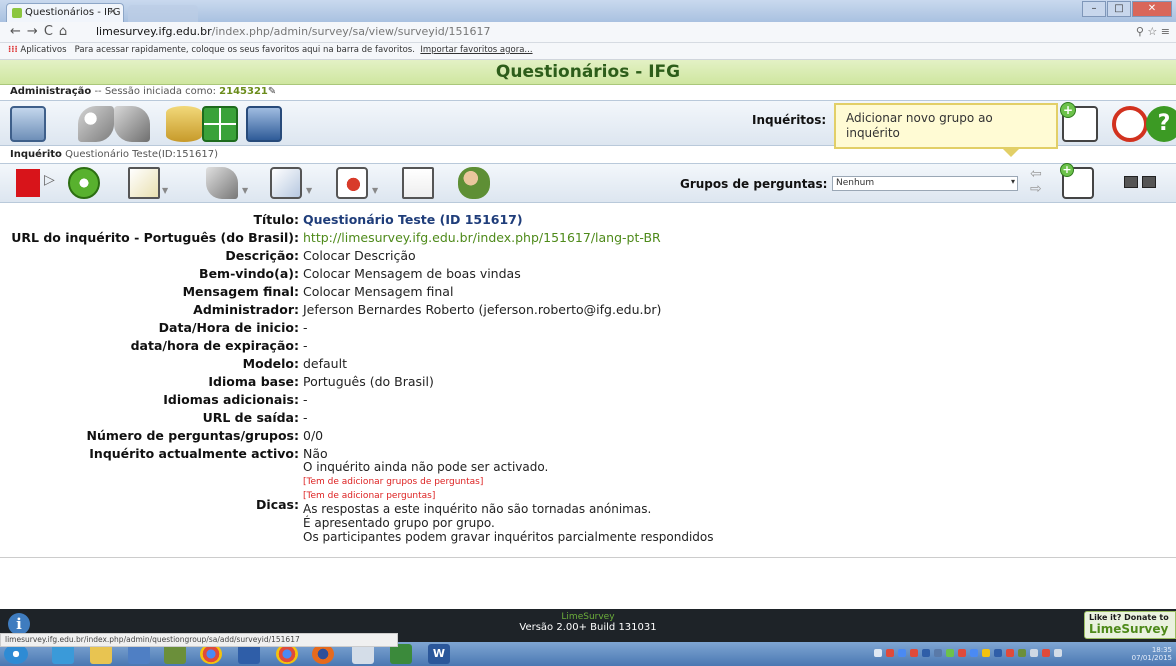  I want to click on detail-label: Modelo:, so click(270, 363).